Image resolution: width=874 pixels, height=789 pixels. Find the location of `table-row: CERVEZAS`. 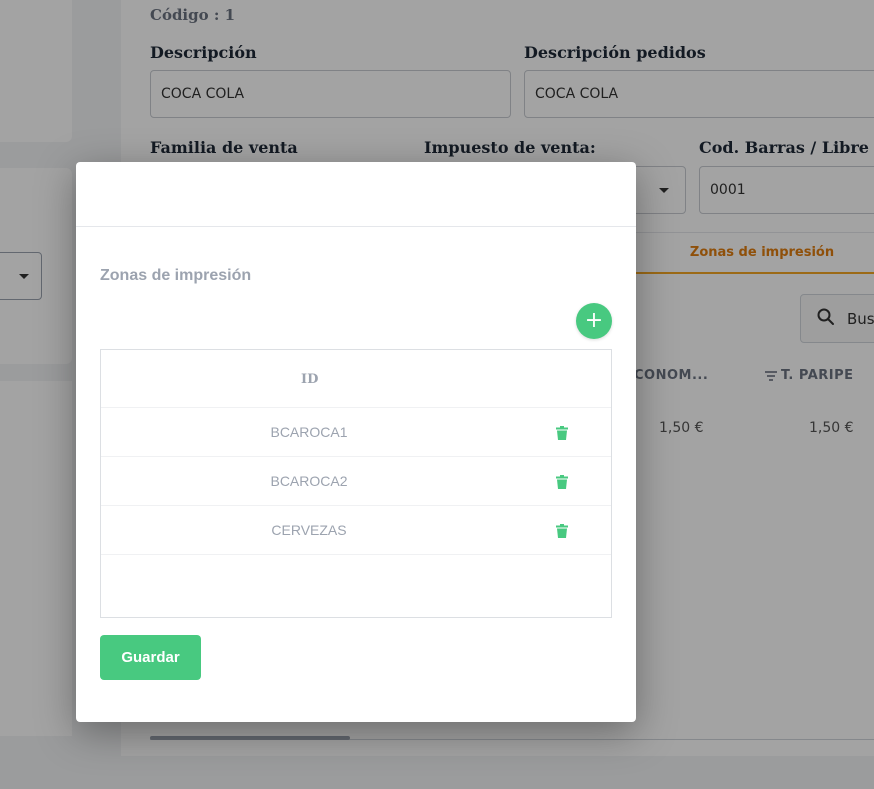

table-row: CERVEZAS is located at coordinates (356, 529).